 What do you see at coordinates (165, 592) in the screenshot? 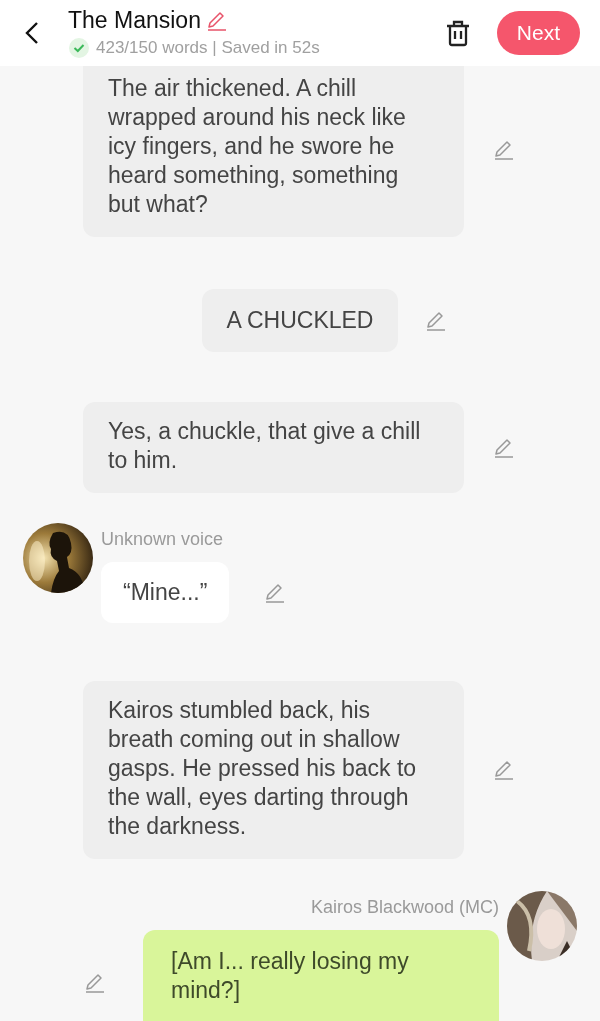
I see `dialogue-bubble: “Mine...”` at bounding box center [165, 592].